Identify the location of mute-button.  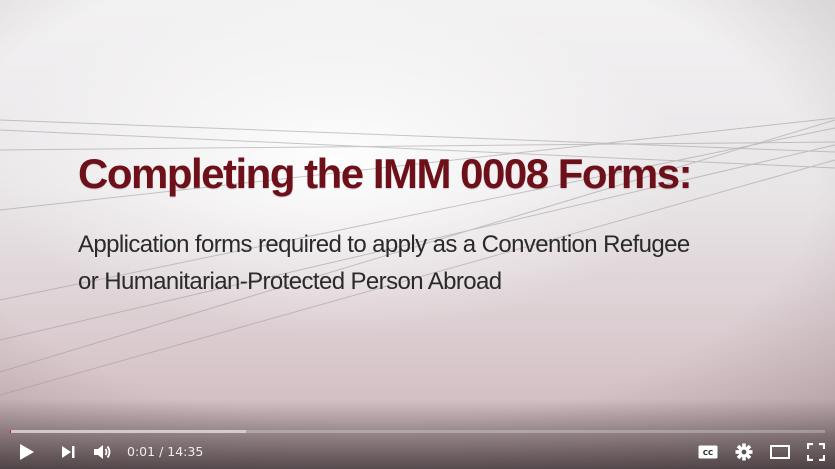
(103, 452).